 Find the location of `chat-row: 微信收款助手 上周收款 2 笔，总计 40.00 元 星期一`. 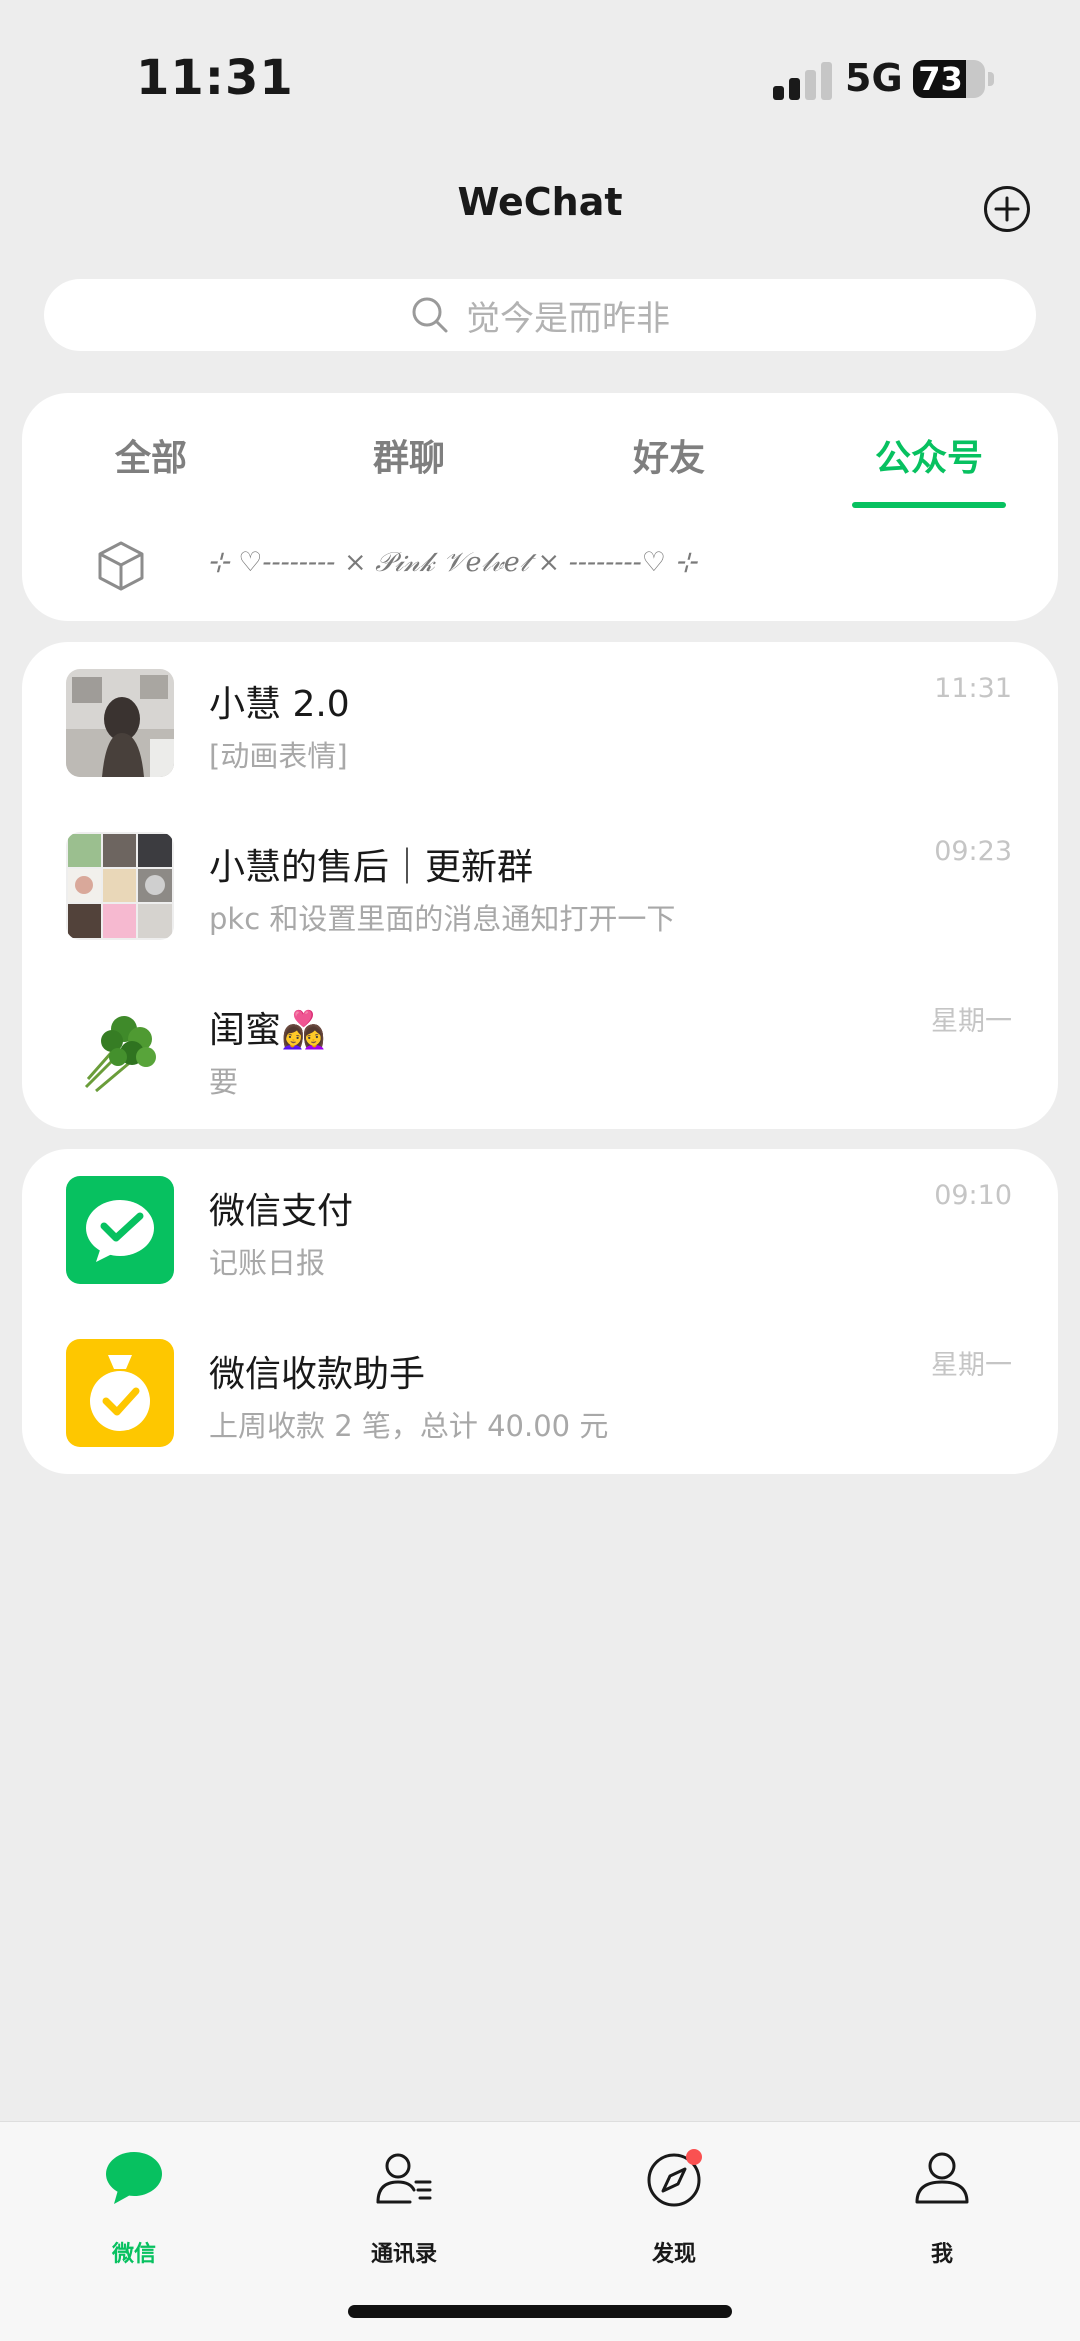

chat-row: 微信收款助手 上周收款 2 笔，总计 40.00 元 星期一 is located at coordinates (540, 1420).